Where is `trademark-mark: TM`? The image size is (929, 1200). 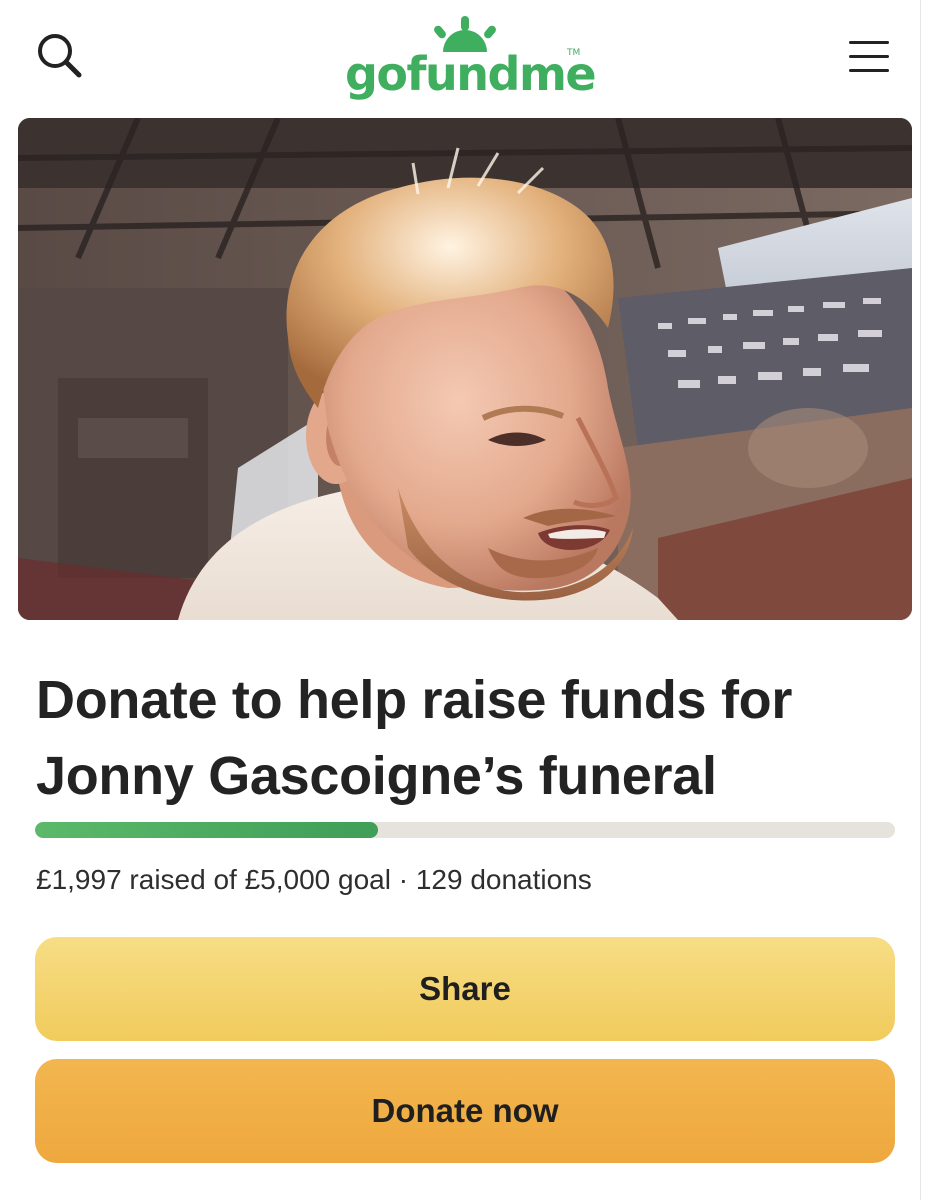 trademark-mark: TM is located at coordinates (574, 53).